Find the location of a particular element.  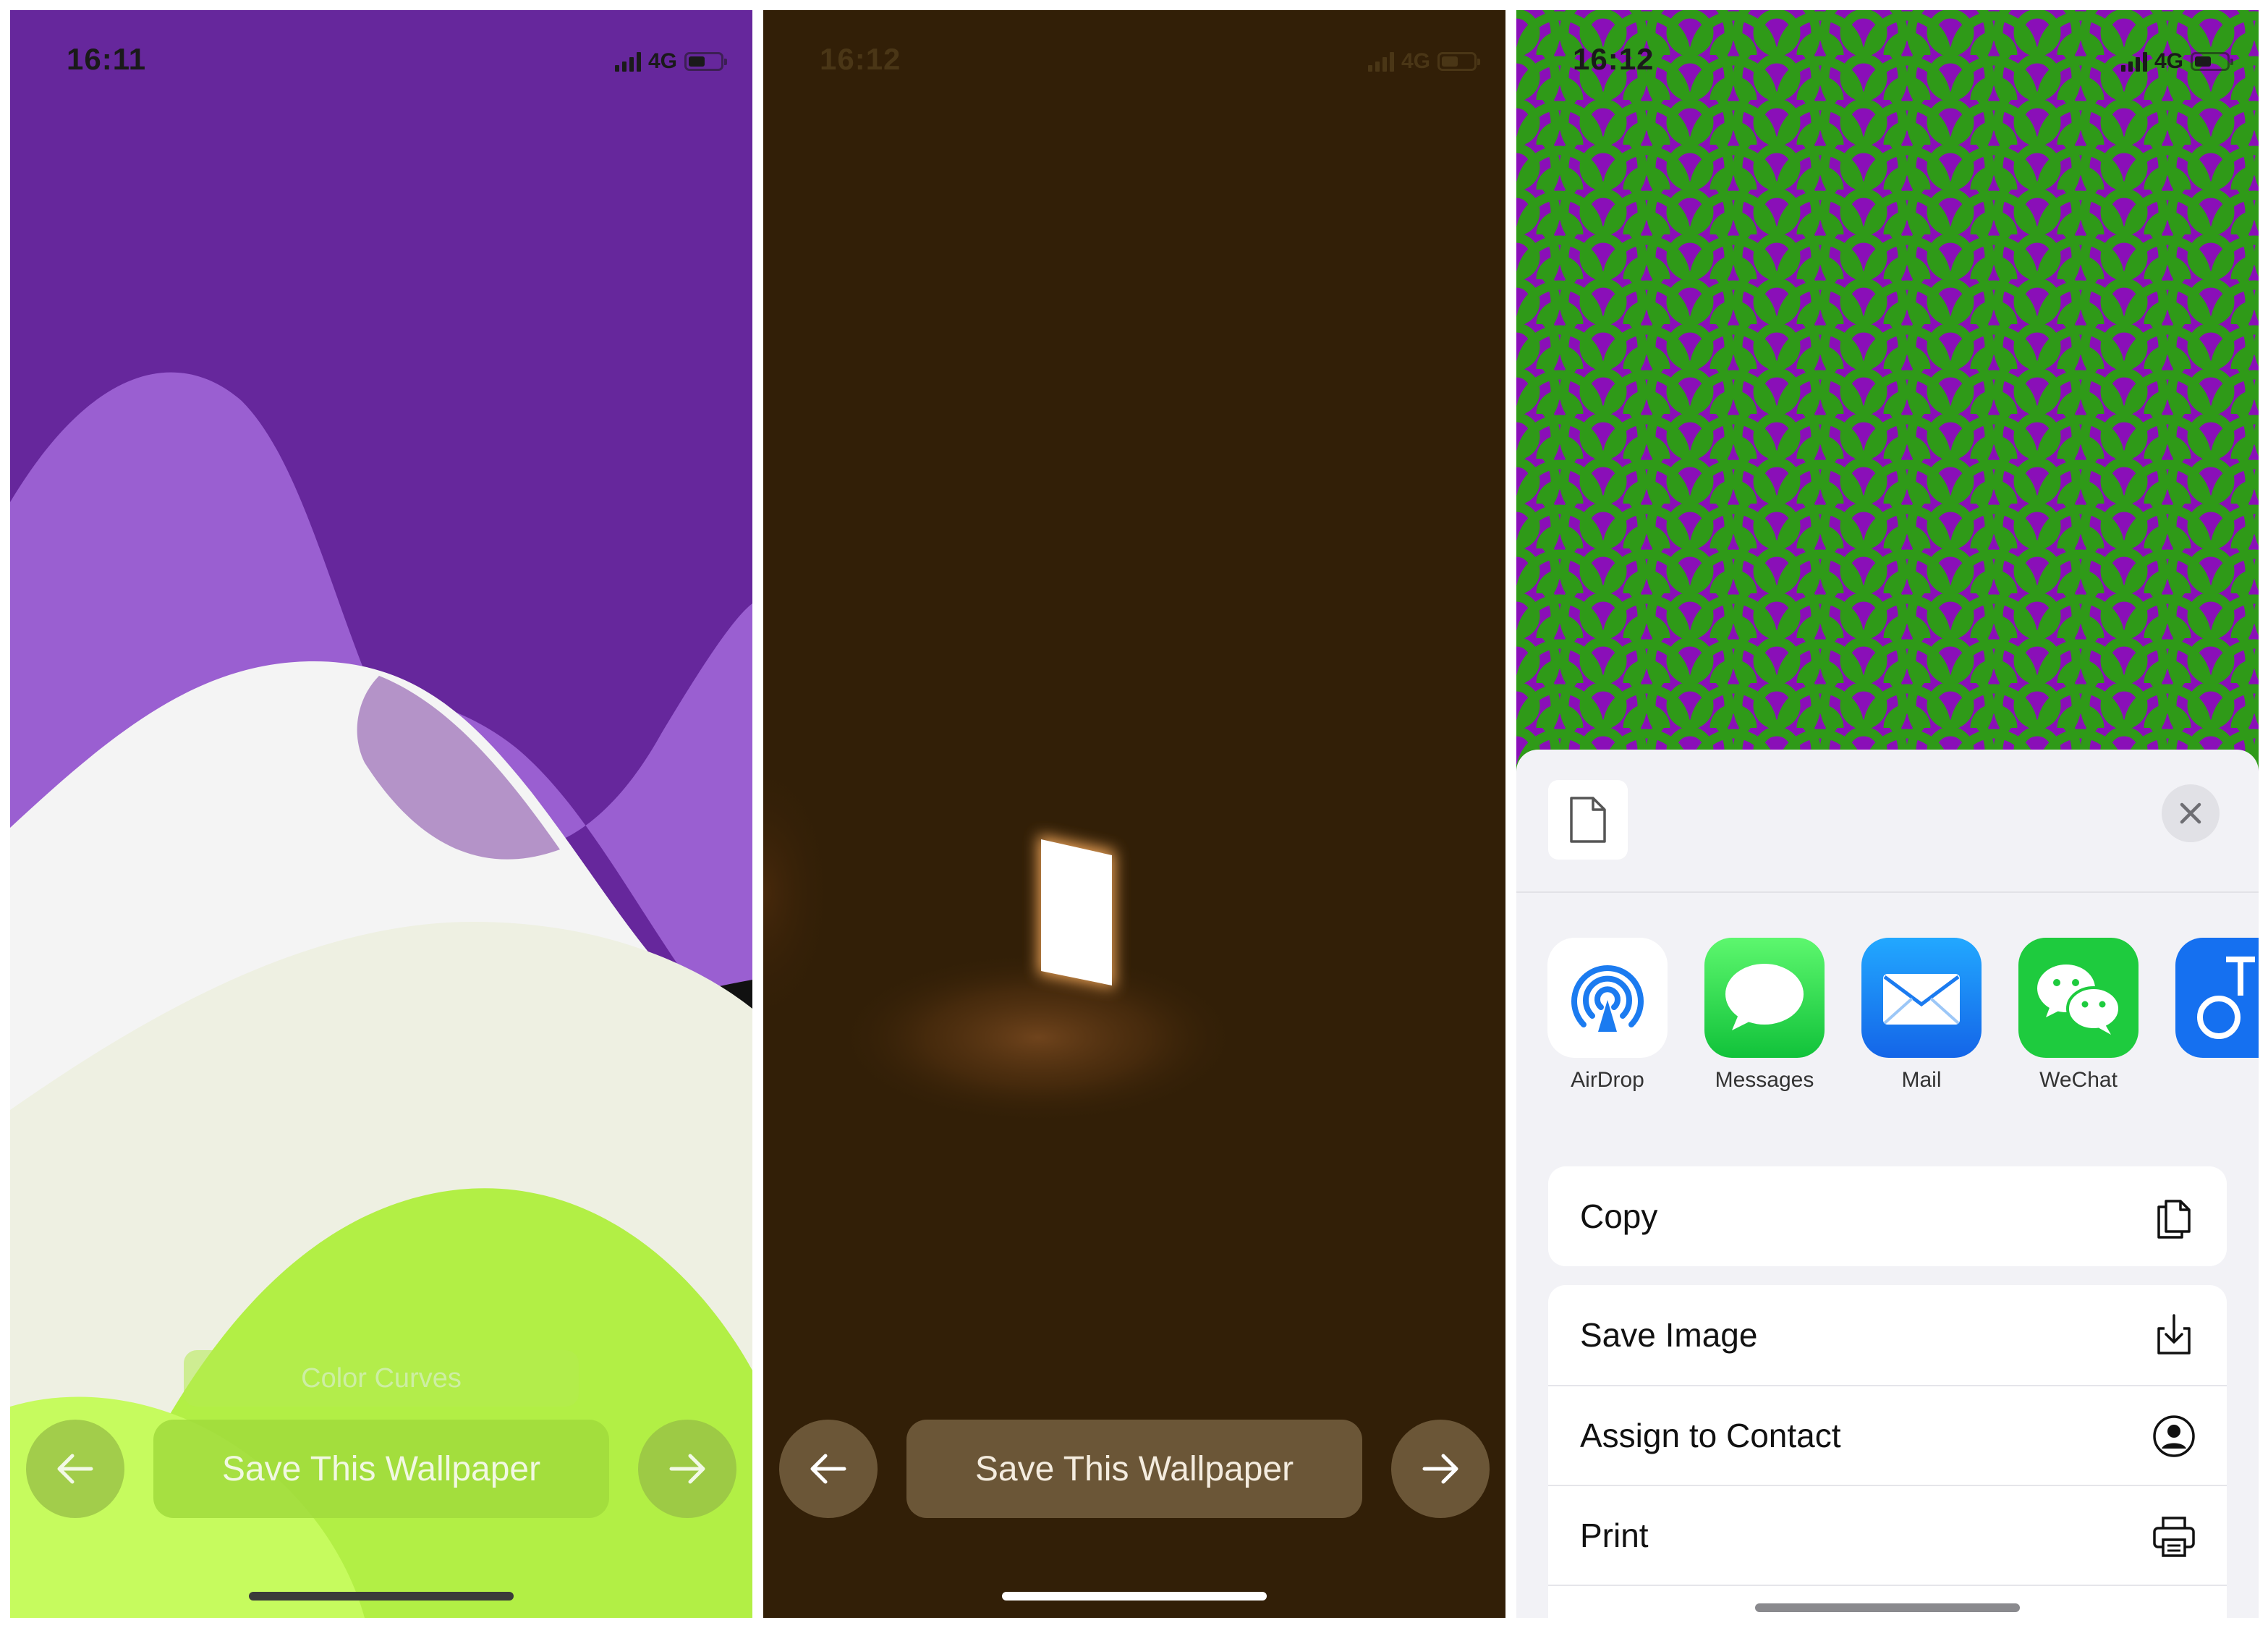

save-image-icon is located at coordinates (2174, 1334).